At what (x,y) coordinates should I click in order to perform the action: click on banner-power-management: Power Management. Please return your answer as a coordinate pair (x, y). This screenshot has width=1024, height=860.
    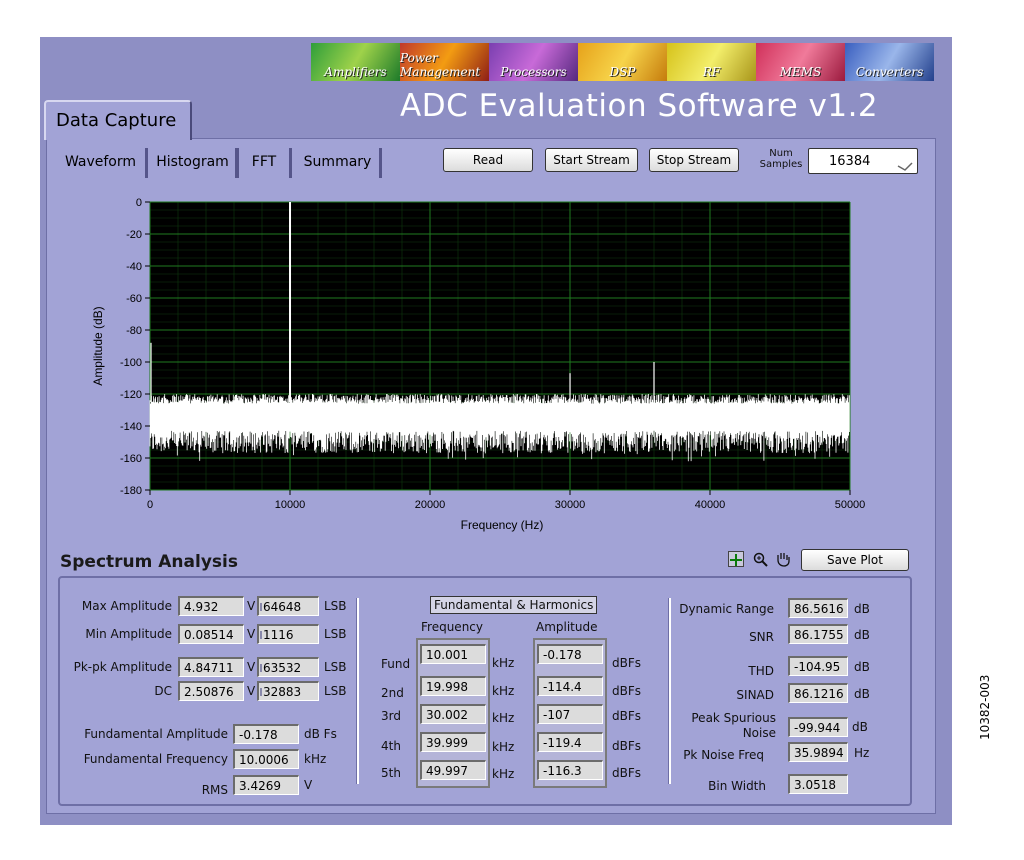
    Looking at the image, I should click on (444, 62).